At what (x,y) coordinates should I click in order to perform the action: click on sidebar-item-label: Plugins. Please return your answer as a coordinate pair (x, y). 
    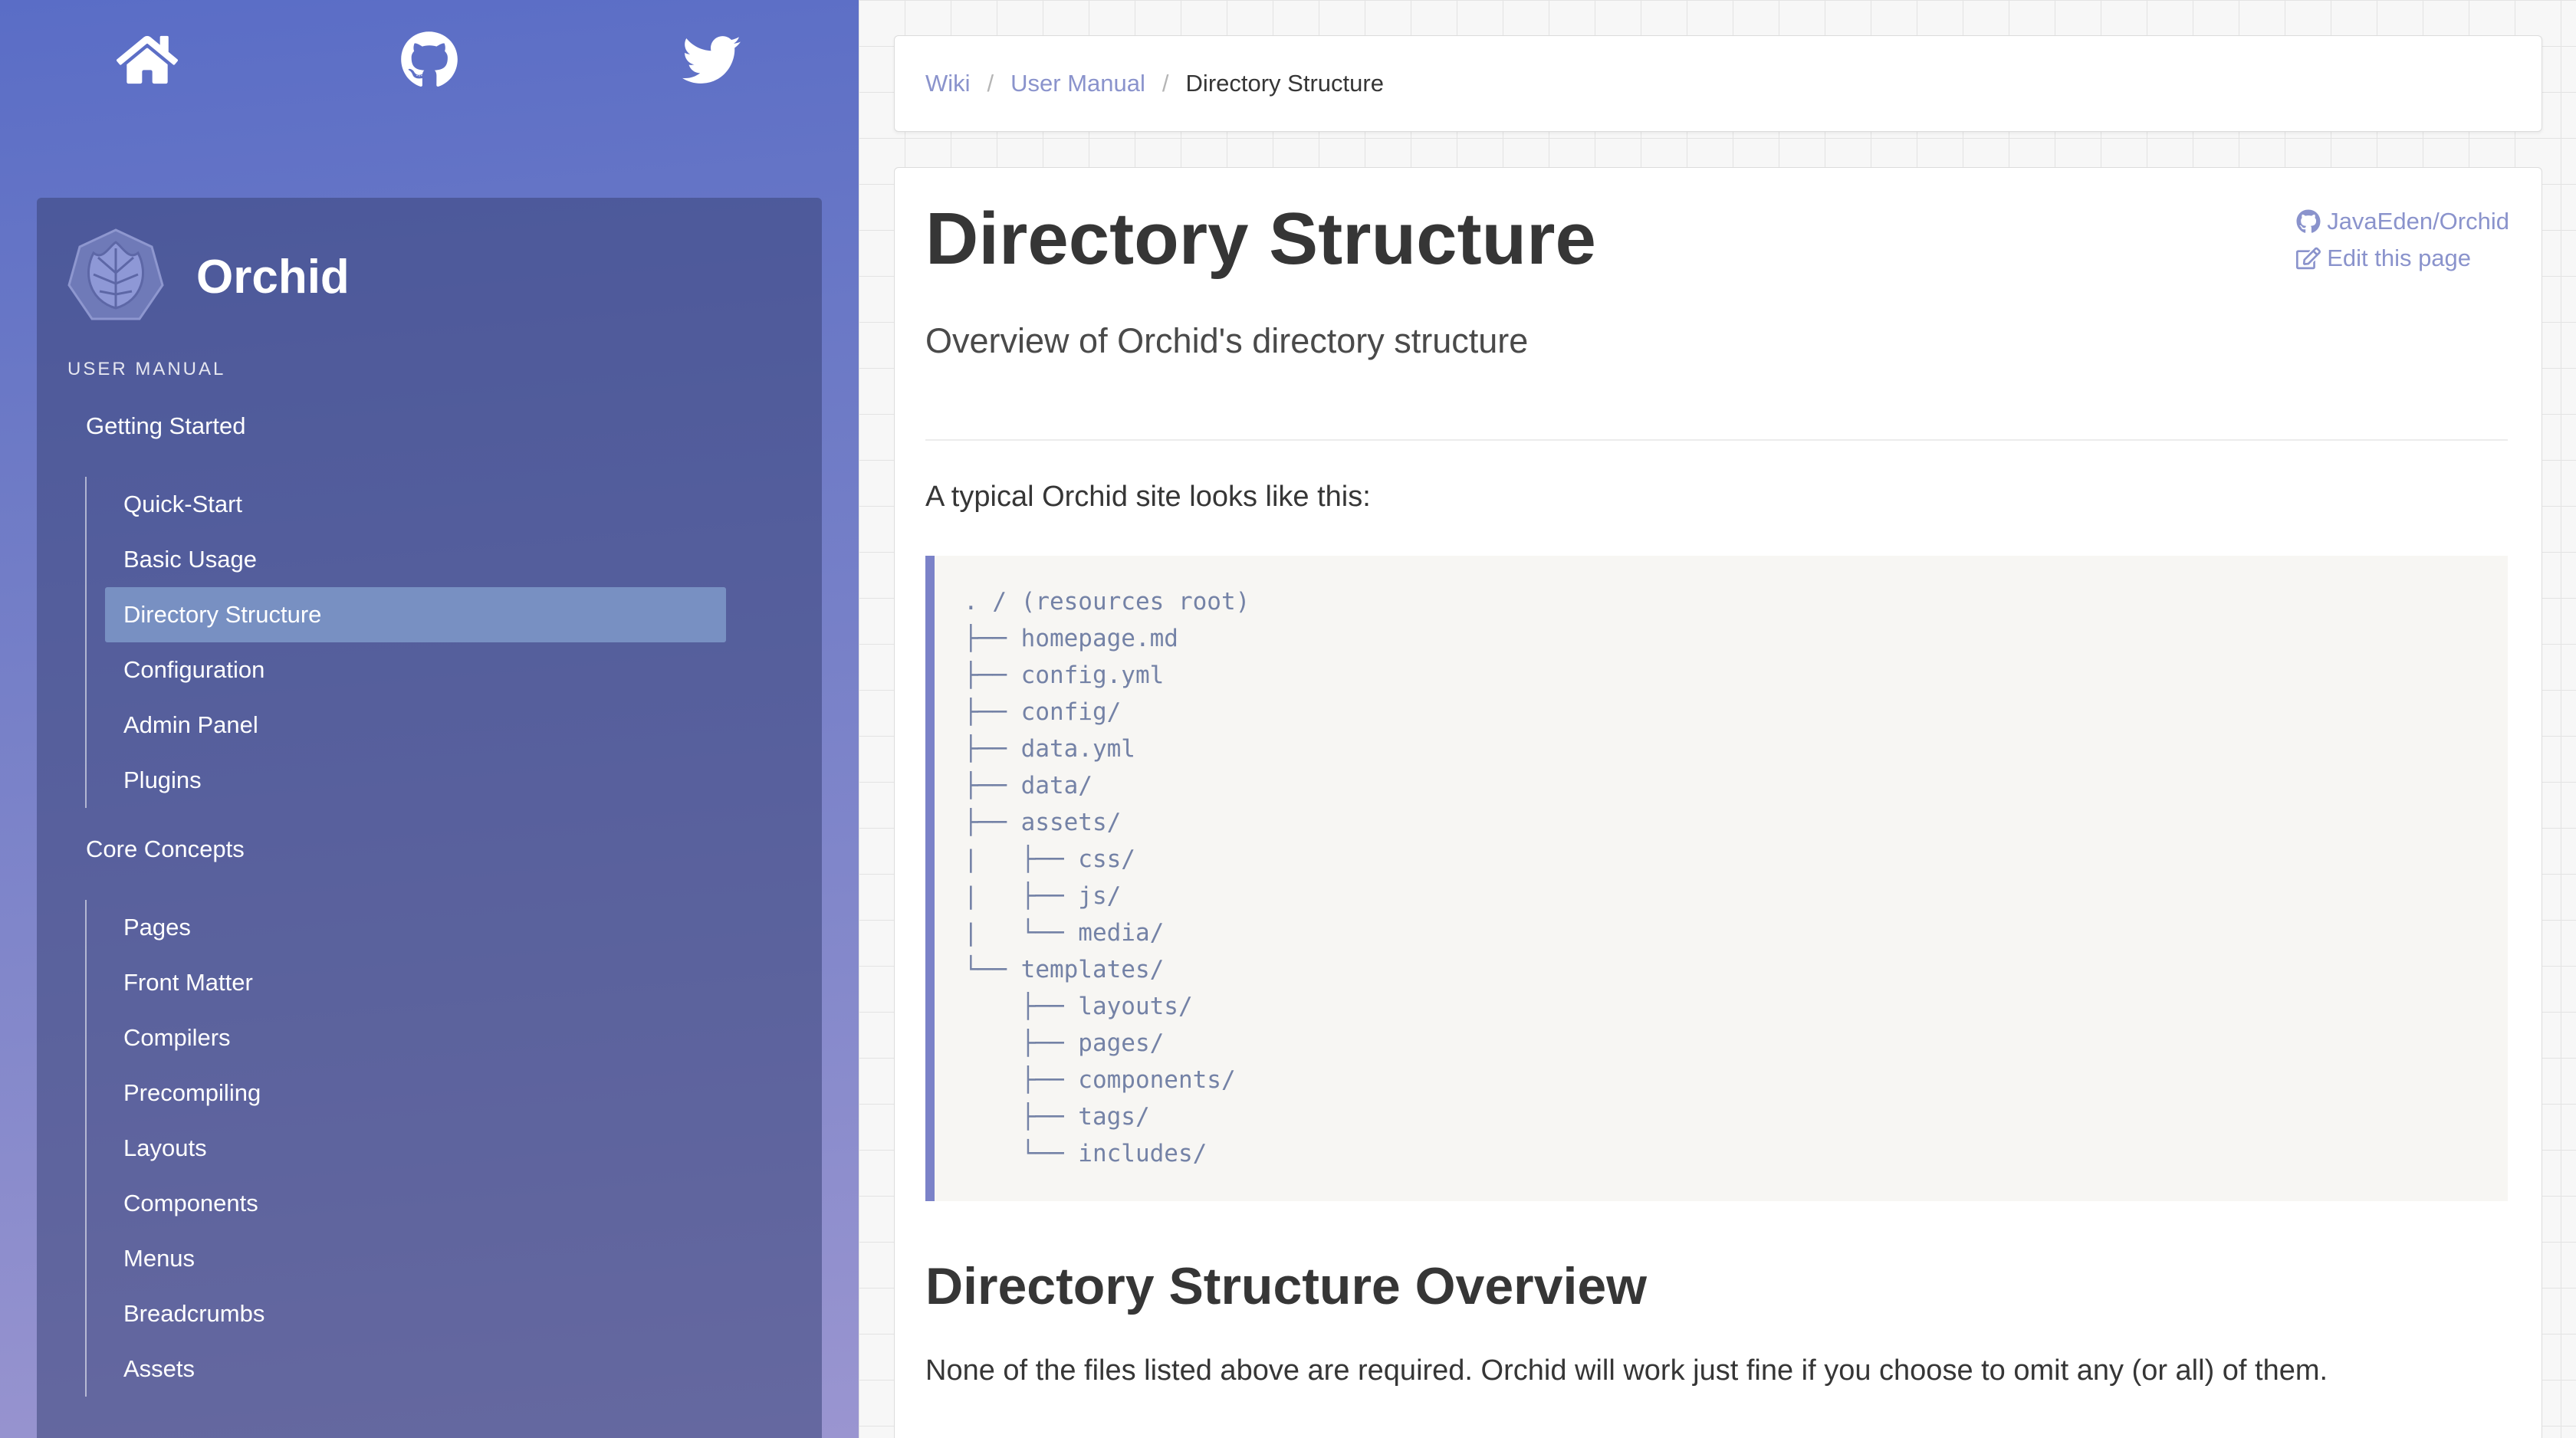
    Looking at the image, I should click on (162, 780).